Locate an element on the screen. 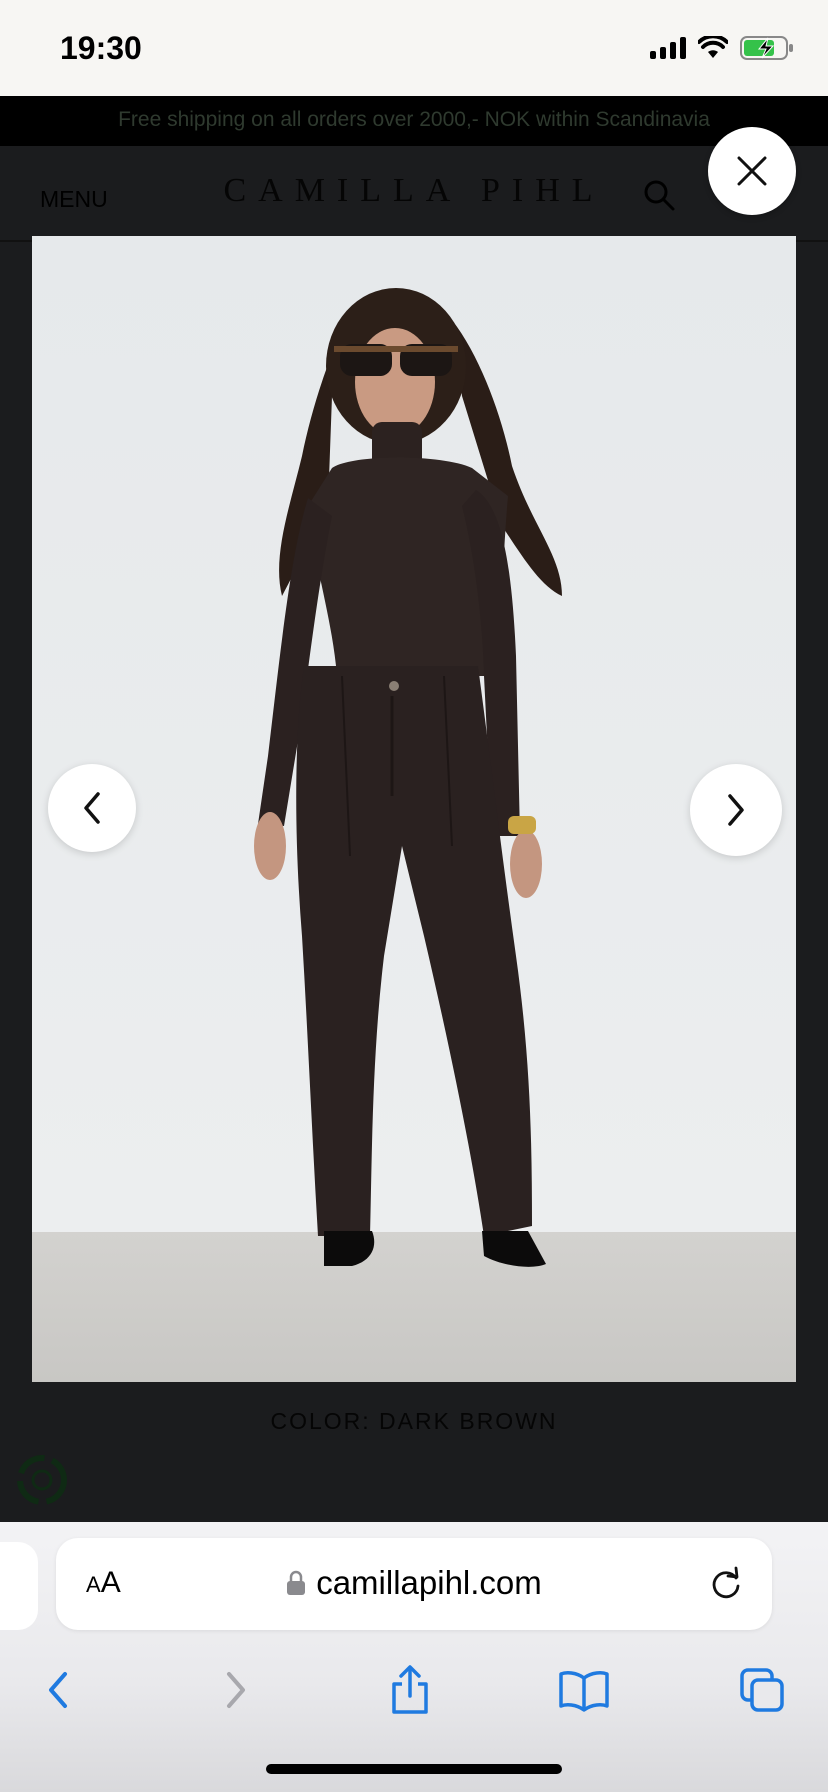  status-icons is located at coordinates (722, 48).